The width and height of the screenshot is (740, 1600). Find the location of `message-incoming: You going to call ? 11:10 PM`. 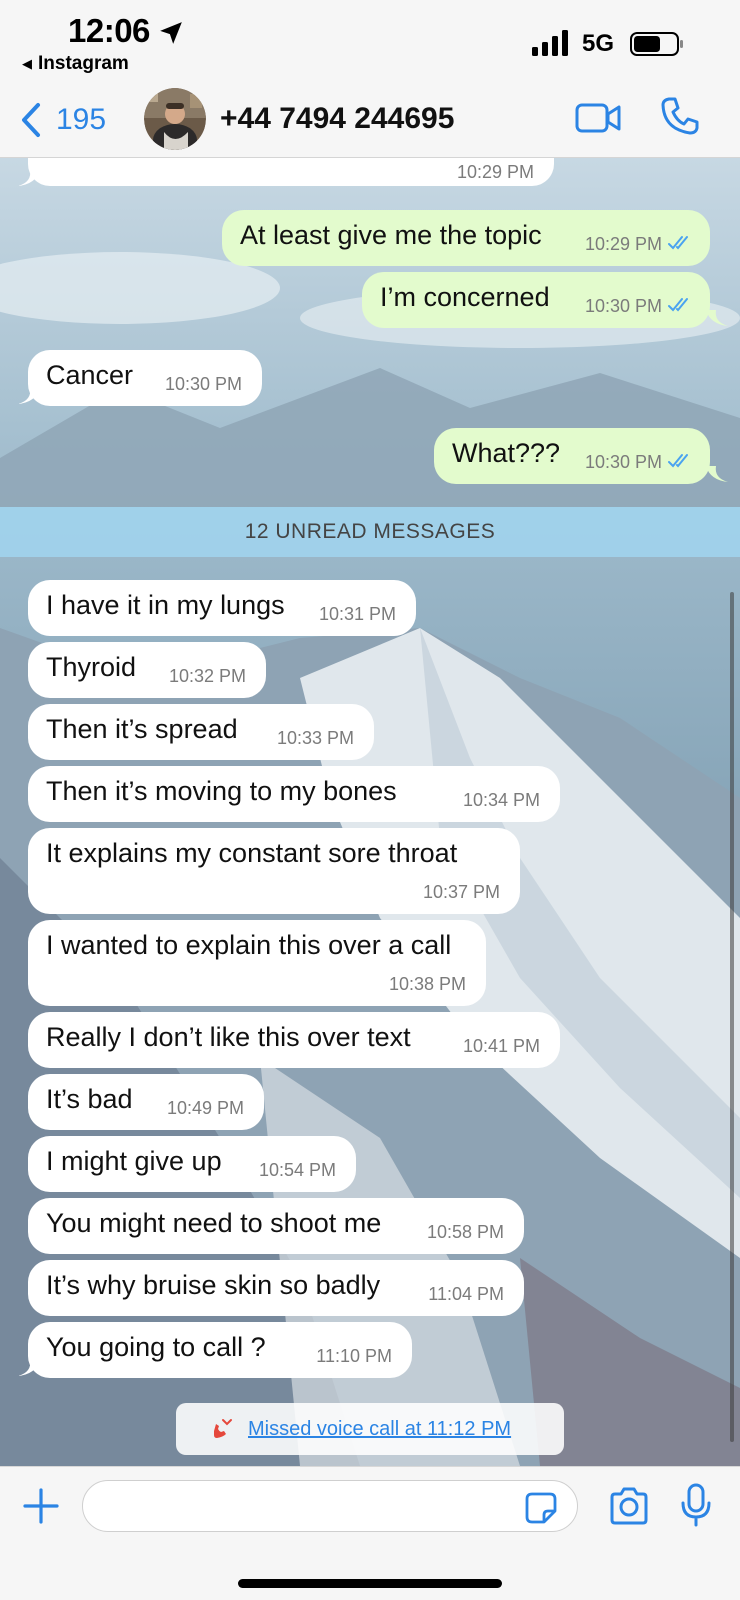

message-incoming: You going to call ? 11:10 PM is located at coordinates (220, 1350).